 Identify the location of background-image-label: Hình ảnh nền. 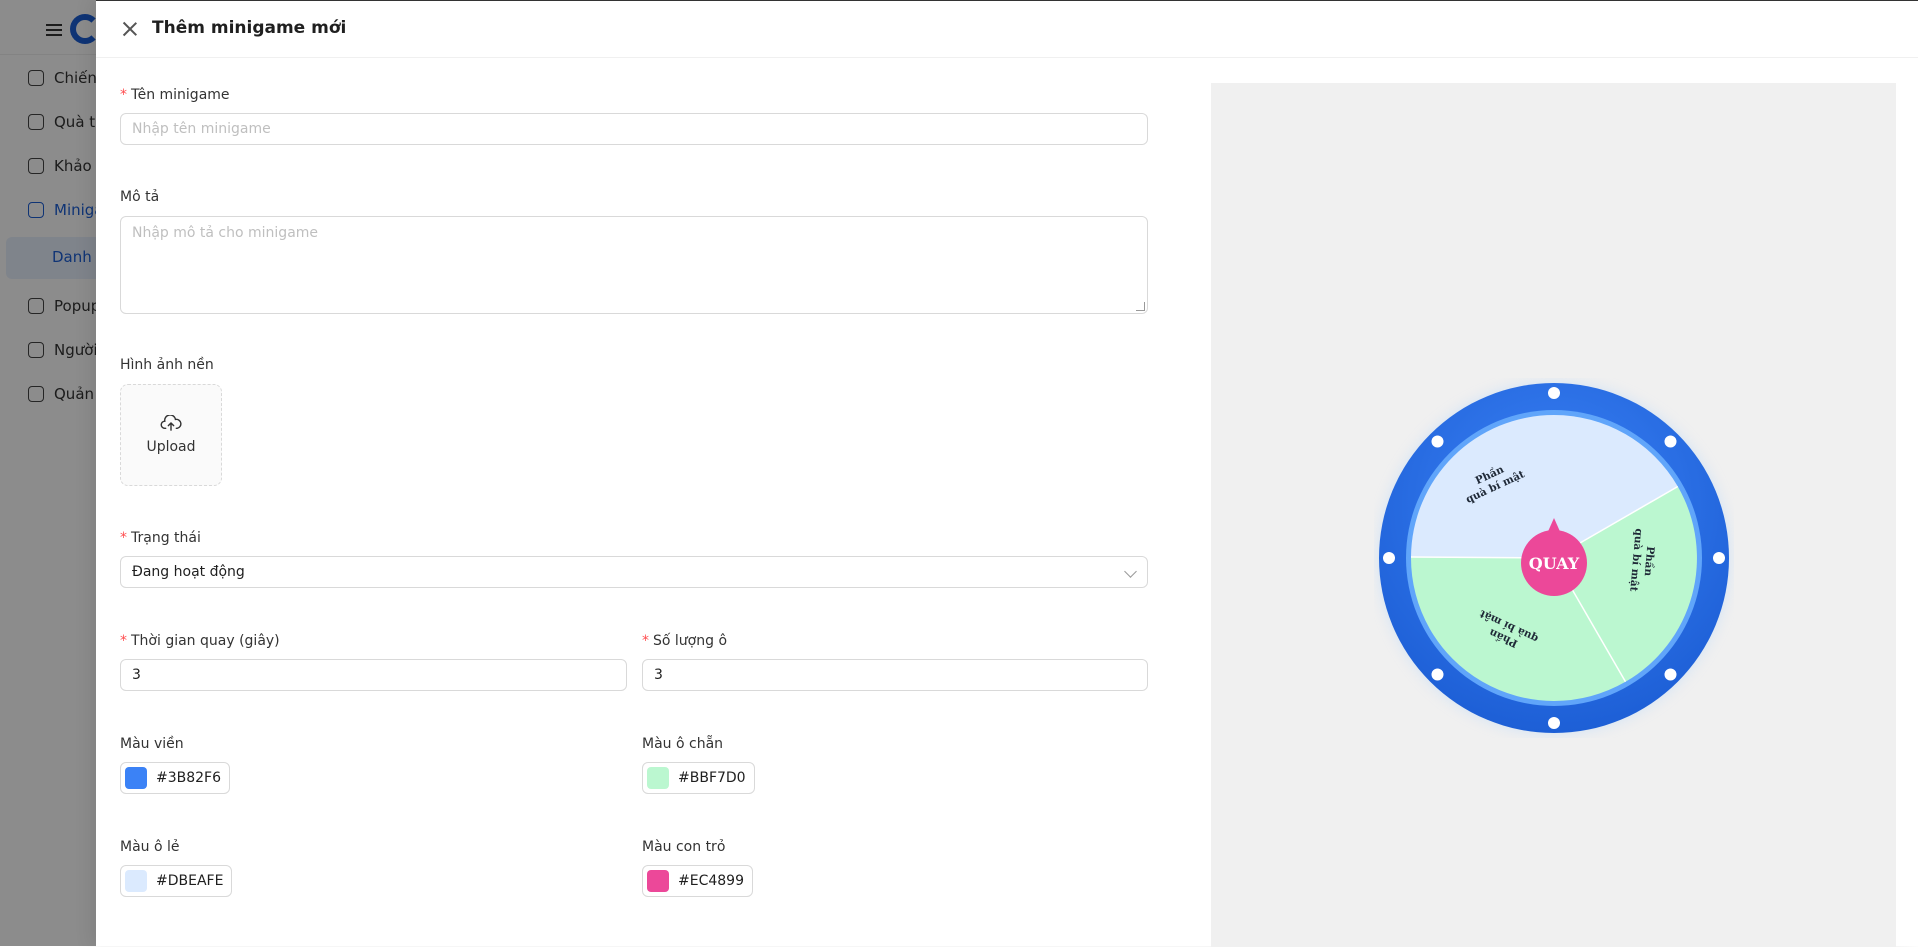
(167, 365).